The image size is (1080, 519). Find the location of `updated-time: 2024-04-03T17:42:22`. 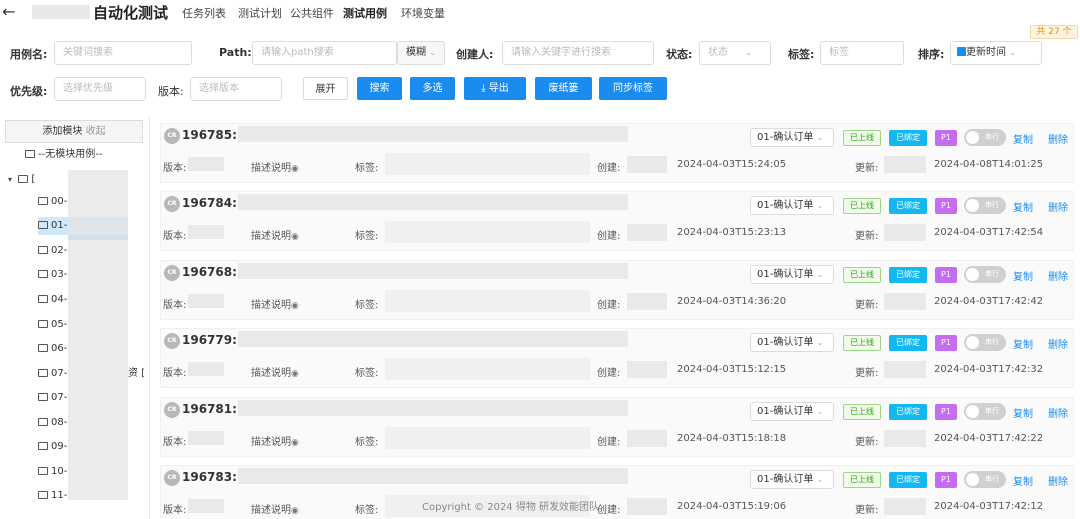

updated-time: 2024-04-03T17:42:22 is located at coordinates (989, 438).